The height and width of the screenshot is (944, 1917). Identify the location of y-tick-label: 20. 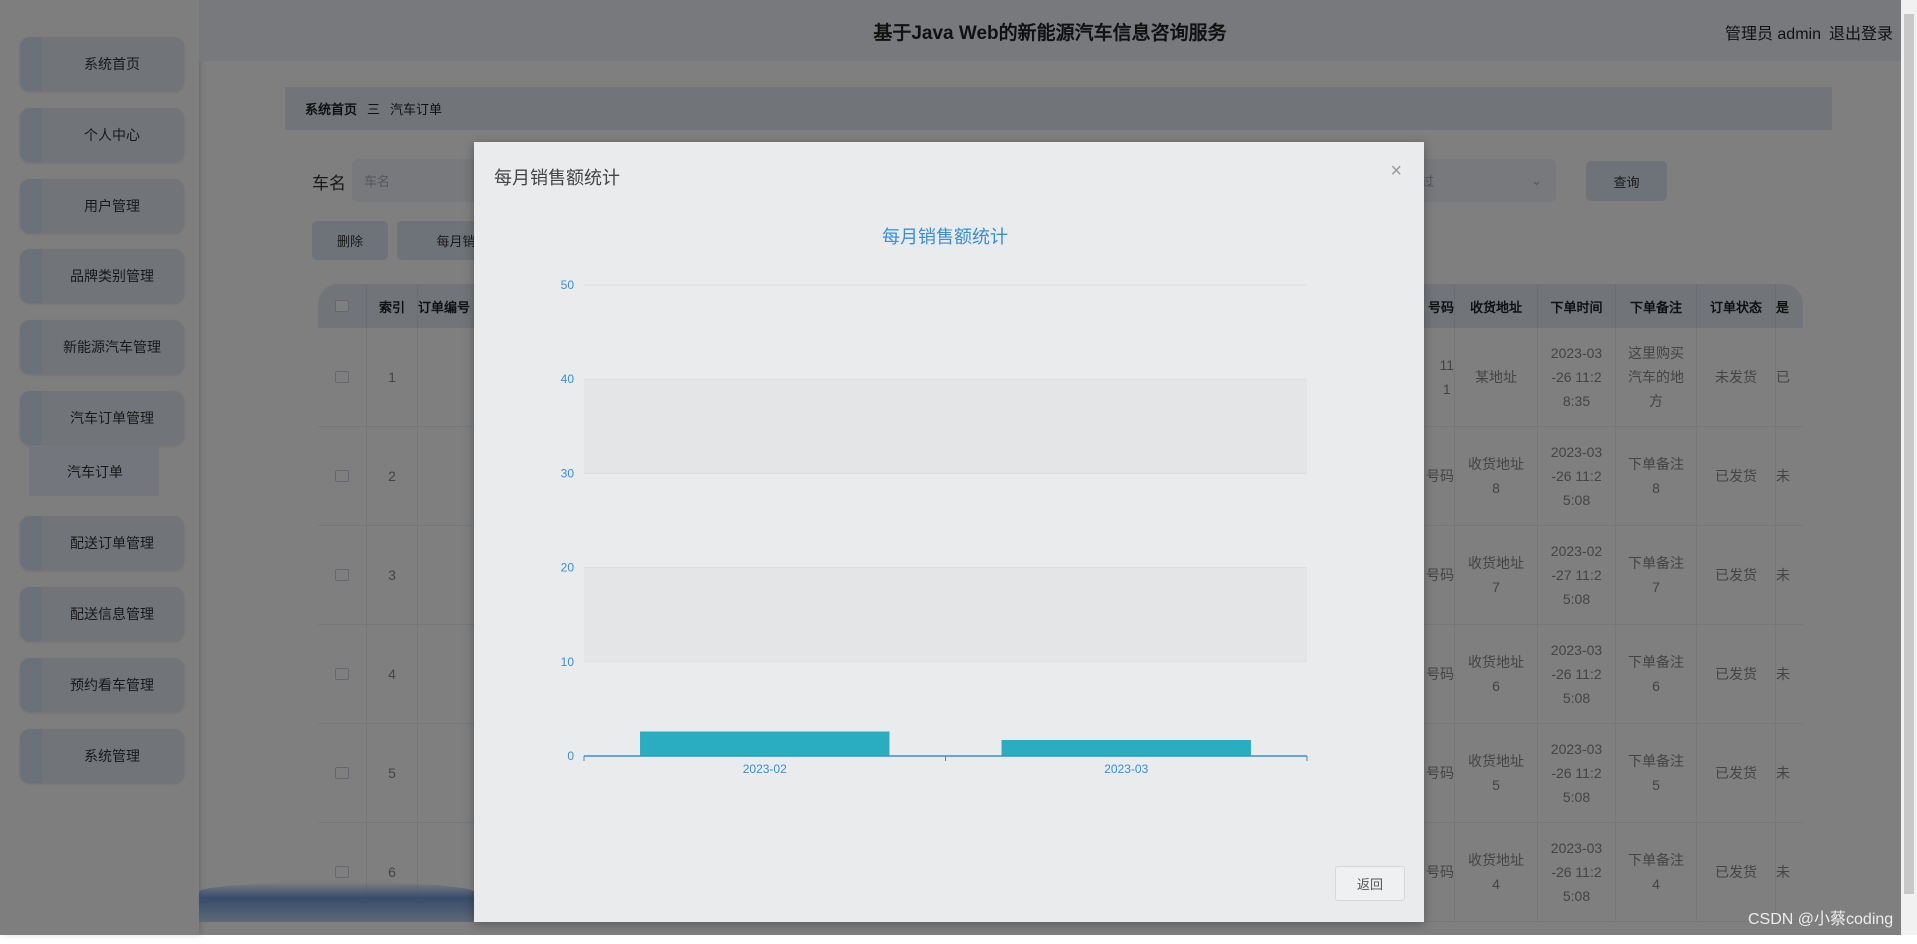
(568, 568).